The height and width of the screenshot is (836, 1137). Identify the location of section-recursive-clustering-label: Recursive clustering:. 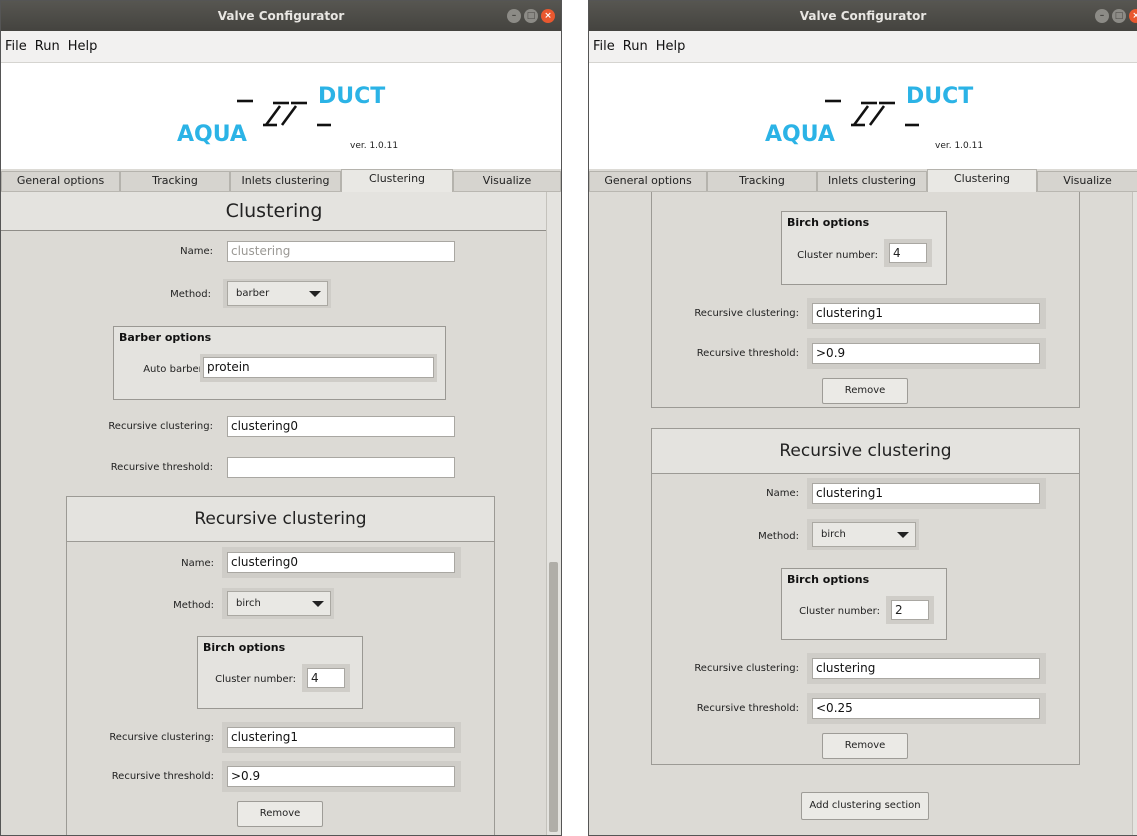
(161, 737).